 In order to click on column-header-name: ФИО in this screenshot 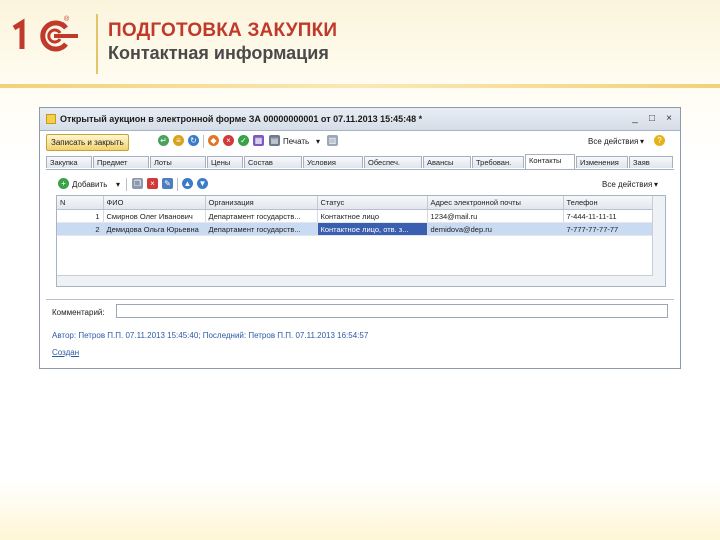, I will do `click(154, 203)`.